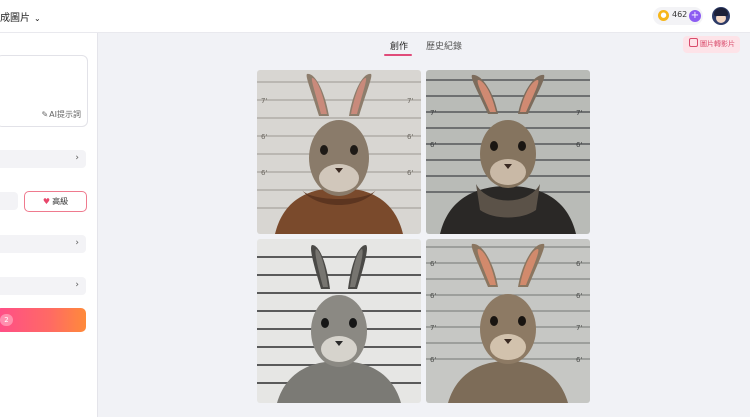 Image resolution: width=750 pixels, height=417 pixels. What do you see at coordinates (399, 45) in the screenshot?
I see `tab-create: 創作` at bounding box center [399, 45].